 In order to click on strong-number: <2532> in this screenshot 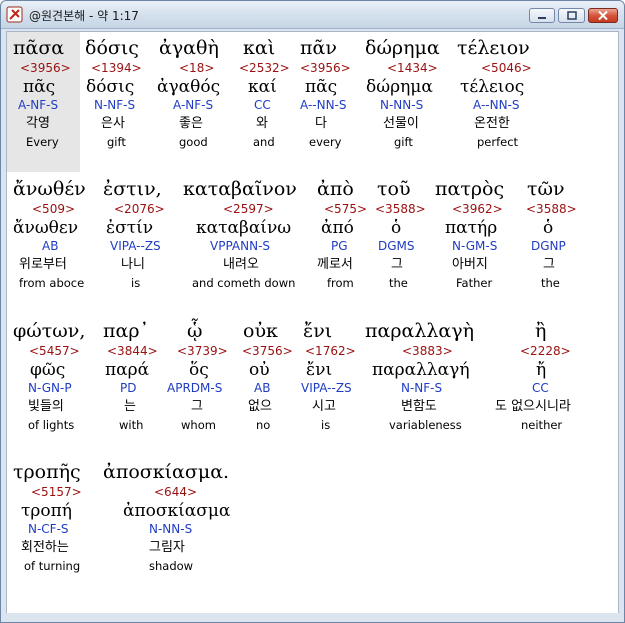, I will do `click(264, 68)`.